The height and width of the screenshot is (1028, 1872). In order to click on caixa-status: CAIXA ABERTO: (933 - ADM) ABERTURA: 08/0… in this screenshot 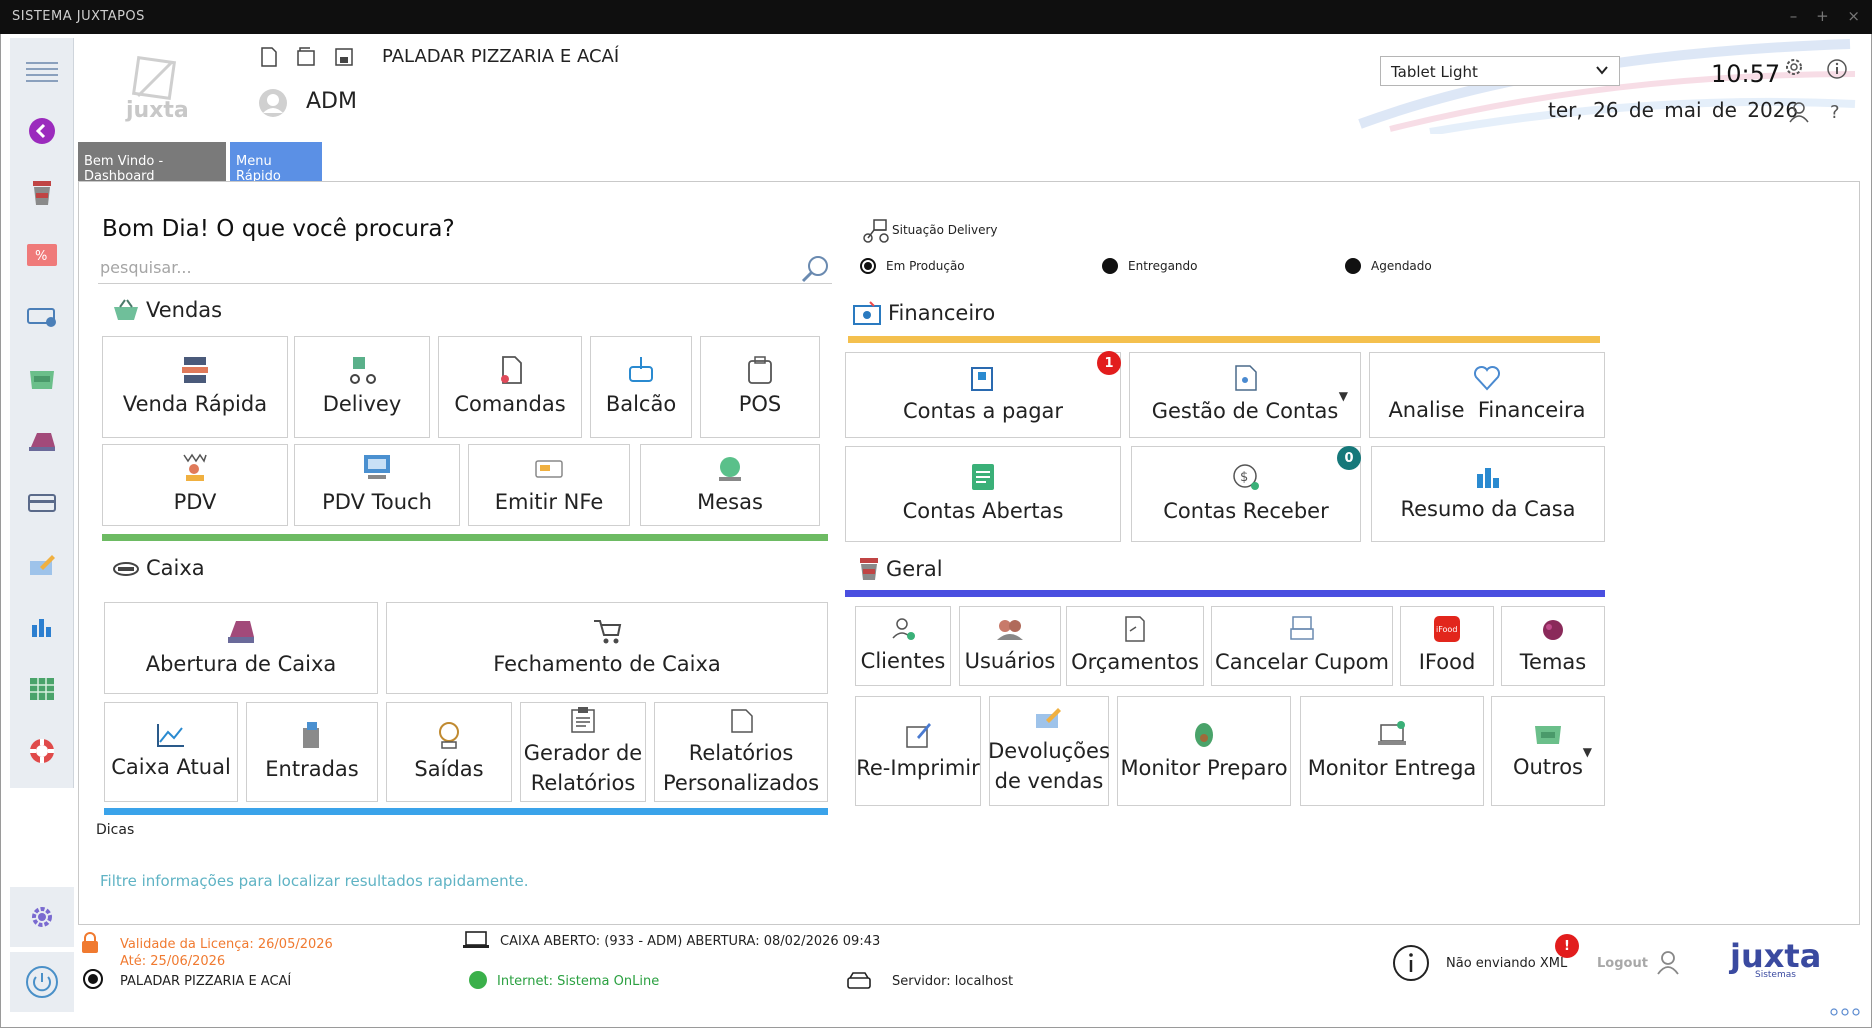, I will do `click(690, 941)`.